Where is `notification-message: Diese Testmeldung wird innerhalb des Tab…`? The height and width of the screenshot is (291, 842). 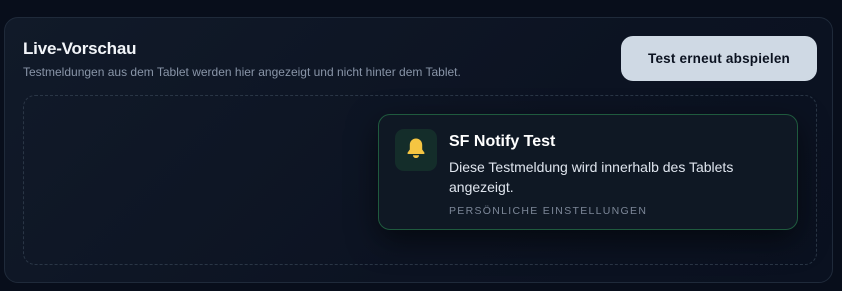
notification-message: Diese Testmeldung wird innerhalb des Tab… is located at coordinates (591, 177).